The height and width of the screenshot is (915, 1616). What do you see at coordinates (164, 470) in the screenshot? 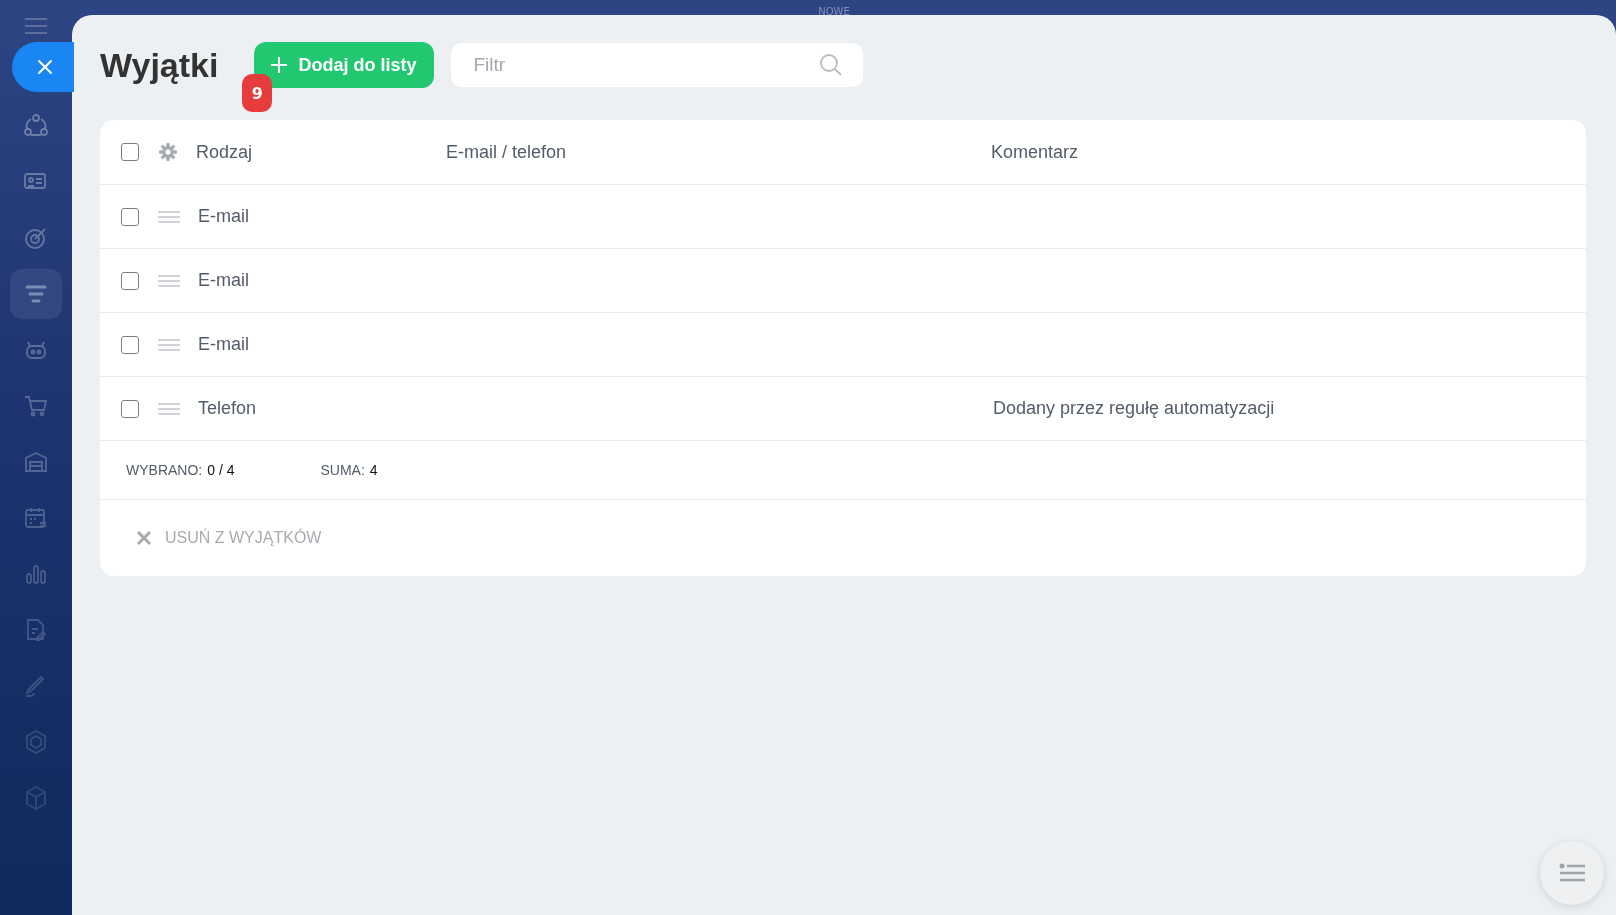
I see `selected-label: WYBRANO:` at bounding box center [164, 470].